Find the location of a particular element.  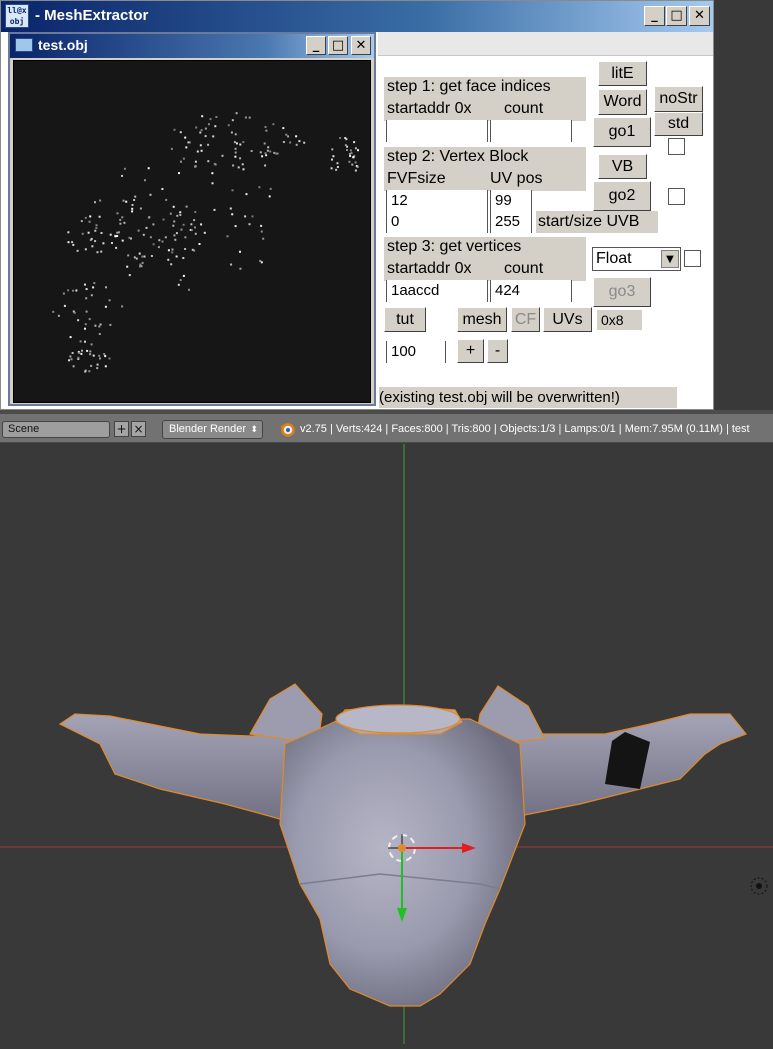

go3-button: go3 is located at coordinates (622, 292).